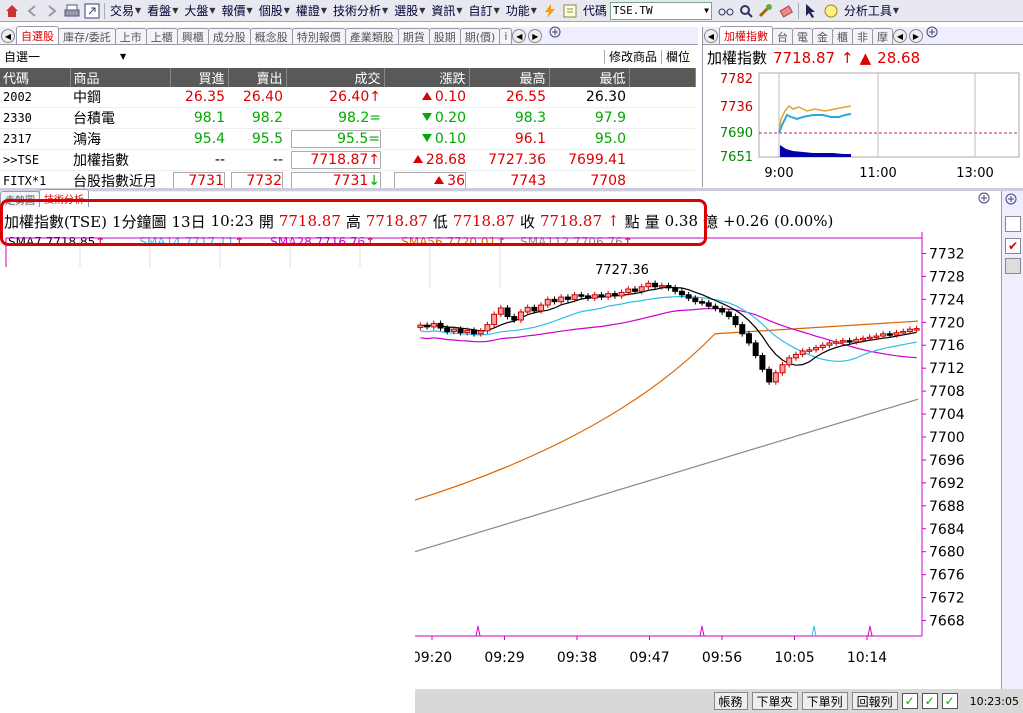 The height and width of the screenshot is (713, 1023). Describe the element at coordinates (32, 11) in the screenshot. I see `back-icon` at that location.